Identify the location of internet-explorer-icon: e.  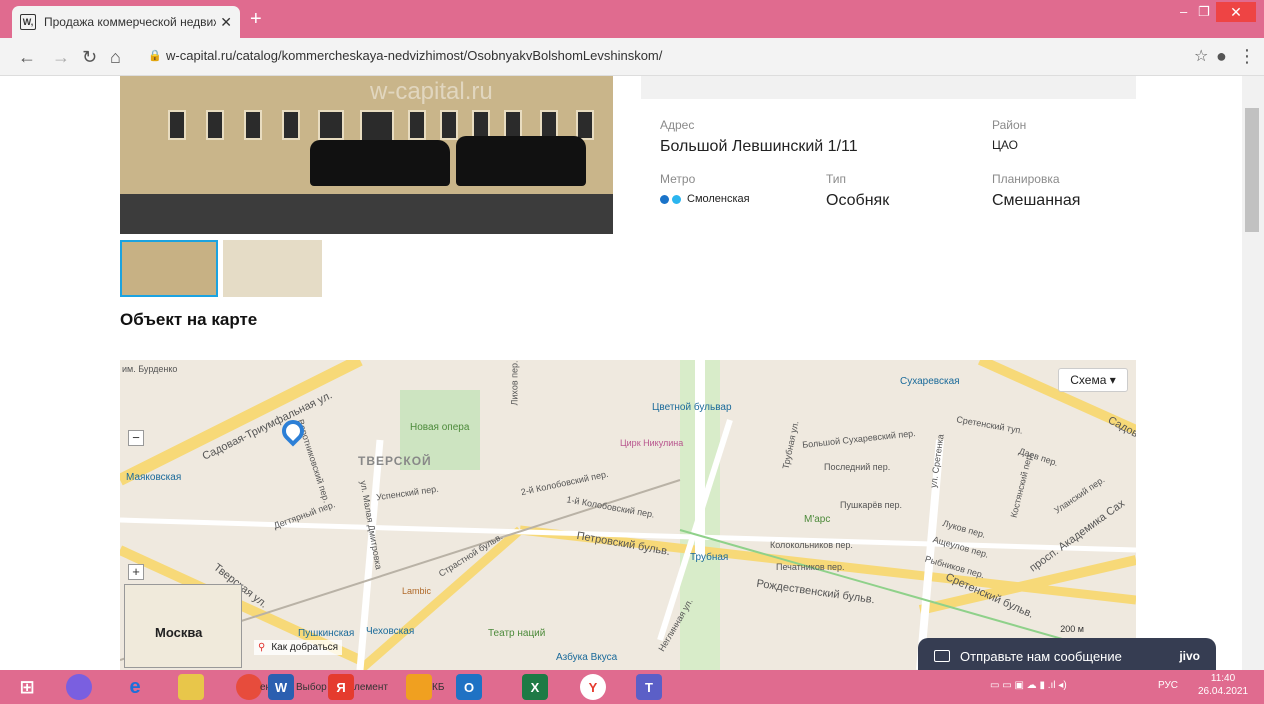
(135, 687).